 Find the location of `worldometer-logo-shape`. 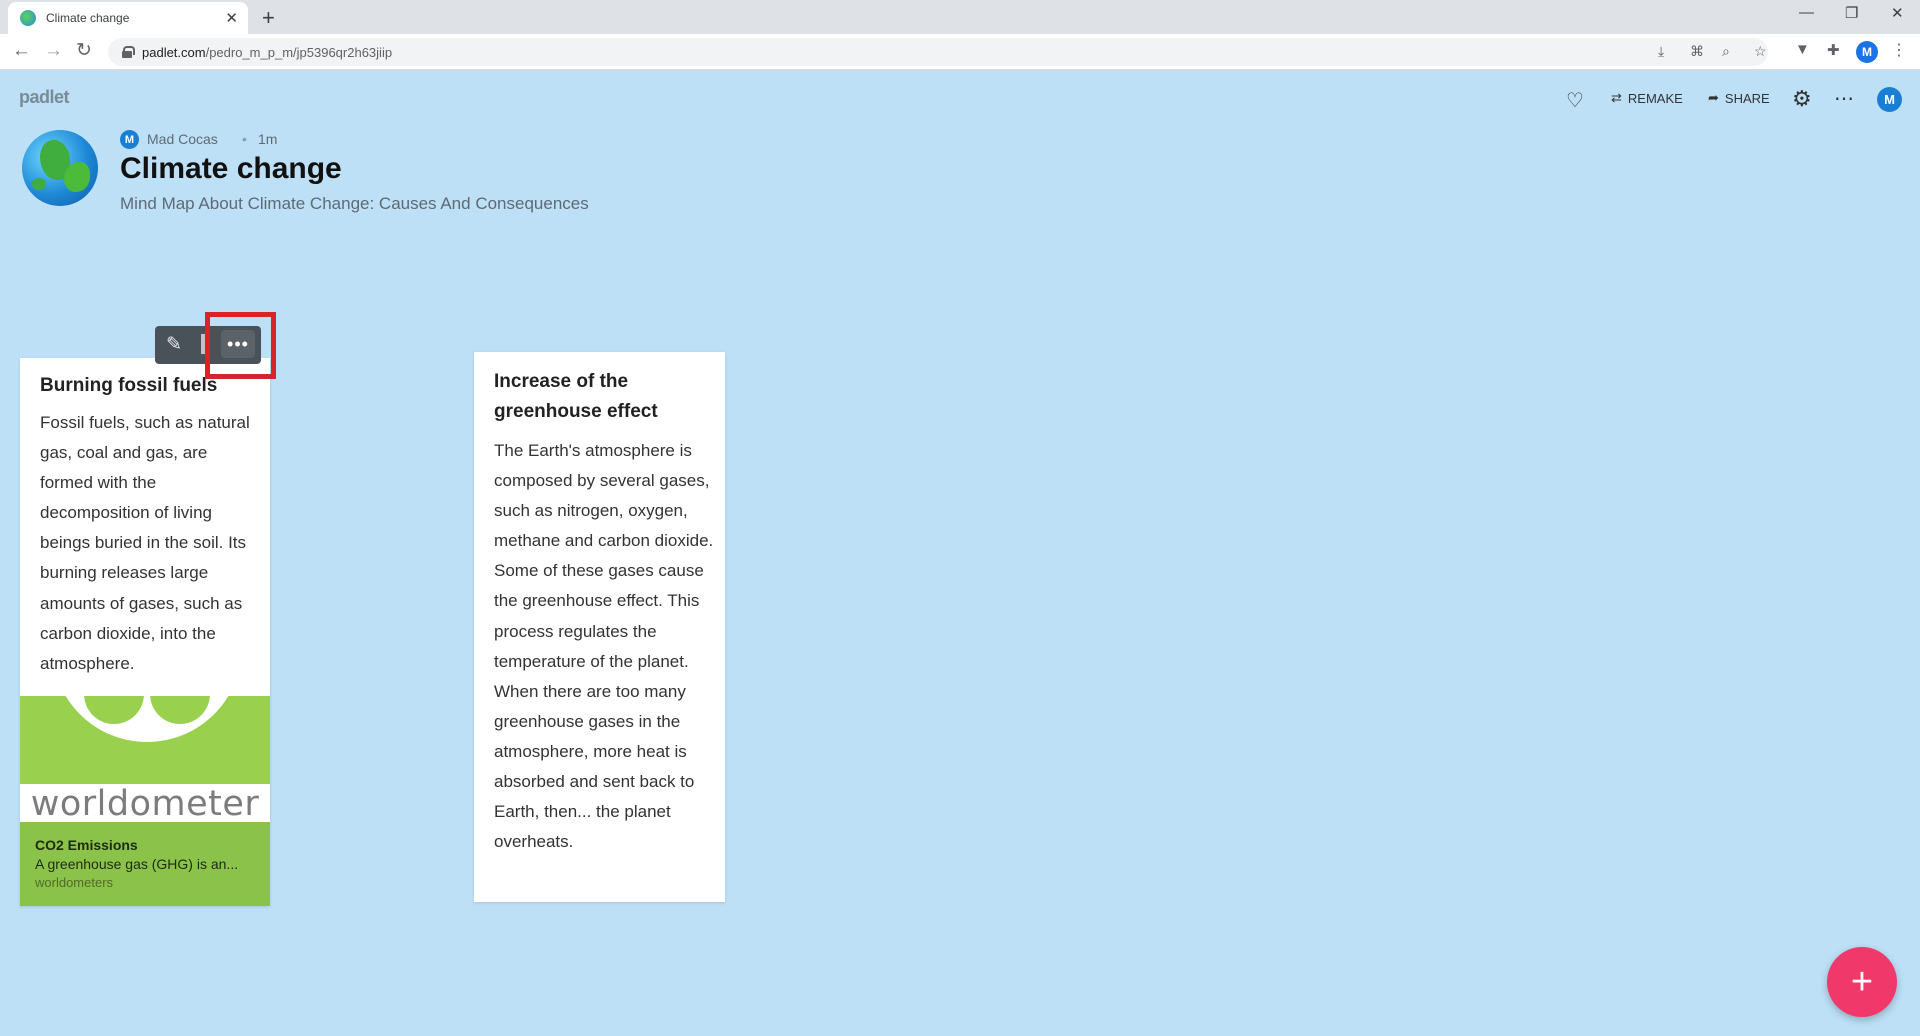

worldometer-logo-shape is located at coordinates (147, 719).